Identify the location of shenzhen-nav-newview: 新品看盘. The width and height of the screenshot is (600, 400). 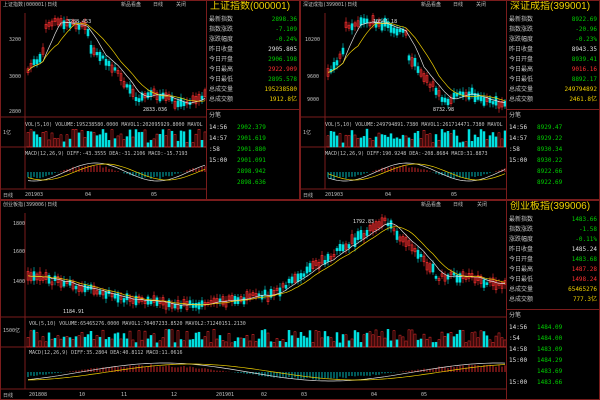
(431, 5).